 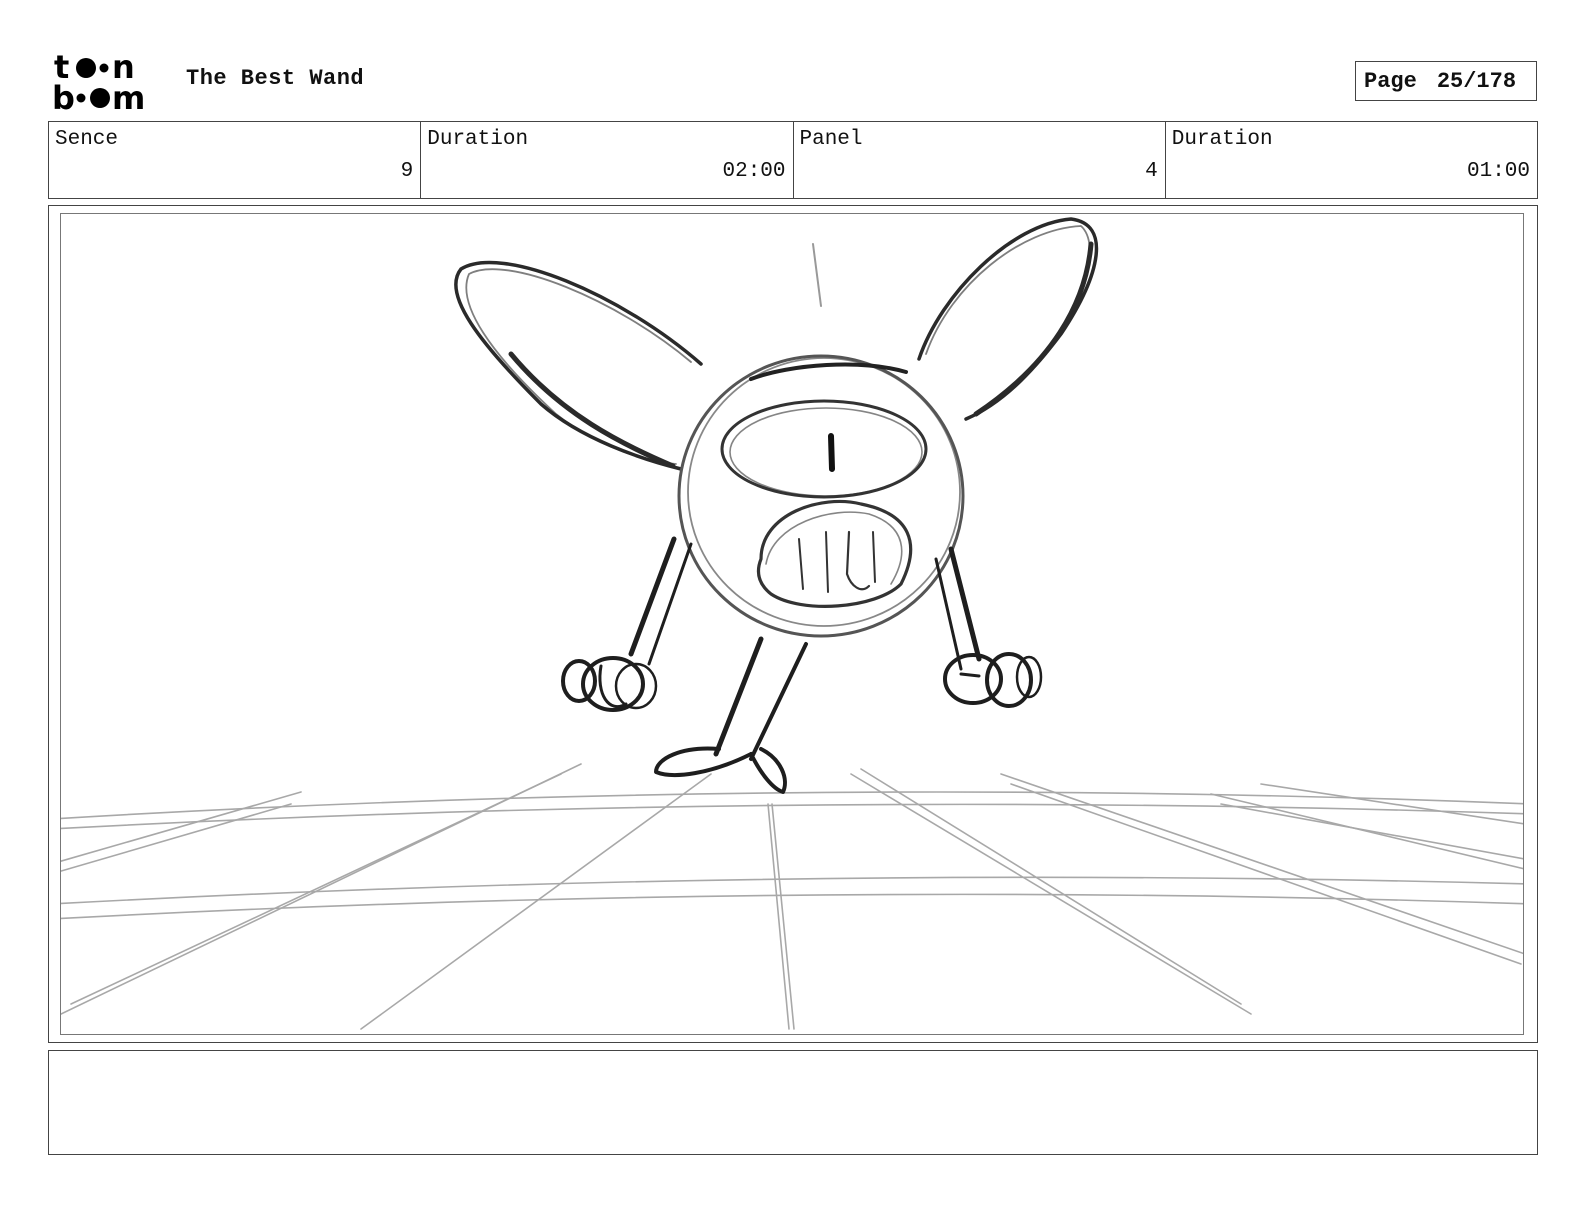 What do you see at coordinates (980, 160) in the screenshot?
I see `panel-cell: Panel 4` at bounding box center [980, 160].